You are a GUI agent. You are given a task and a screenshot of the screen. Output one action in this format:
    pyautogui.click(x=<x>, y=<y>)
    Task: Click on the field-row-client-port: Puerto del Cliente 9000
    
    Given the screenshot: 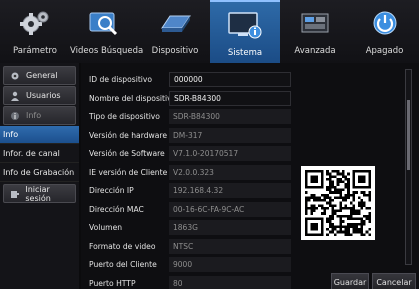 What is the action you would take?
    pyautogui.click(x=190, y=264)
    